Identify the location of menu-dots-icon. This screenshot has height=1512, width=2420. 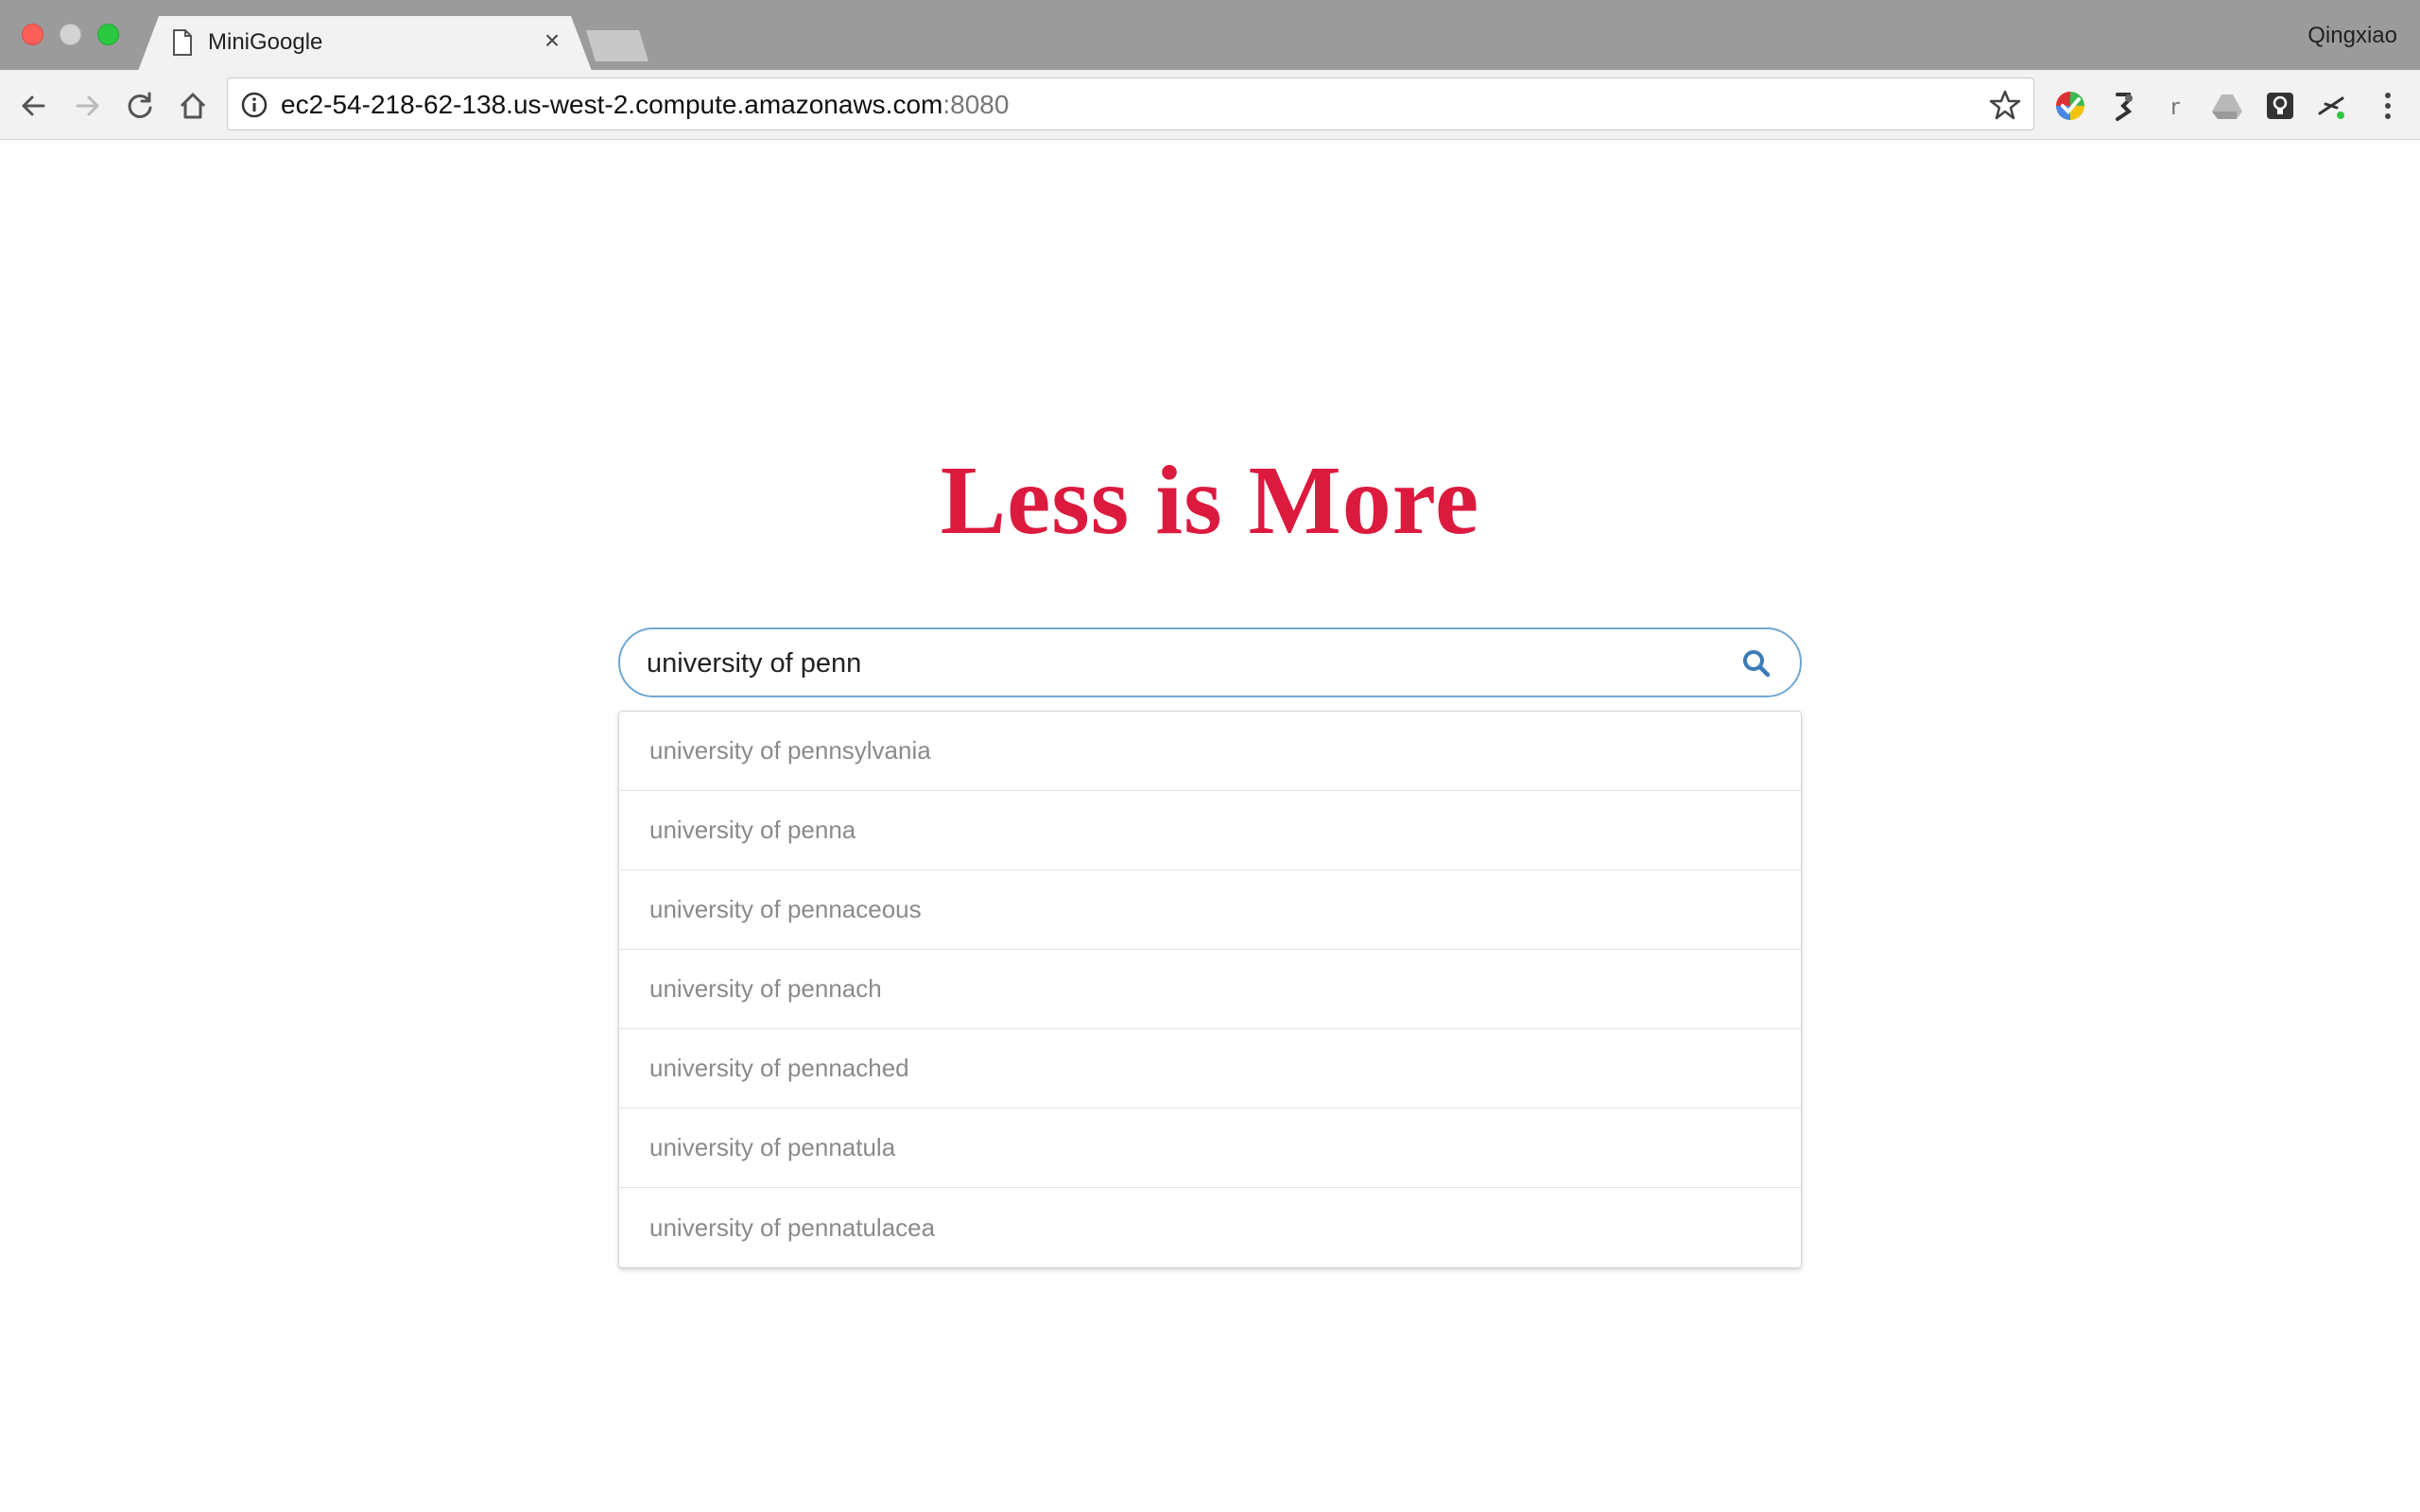
(2388, 106).